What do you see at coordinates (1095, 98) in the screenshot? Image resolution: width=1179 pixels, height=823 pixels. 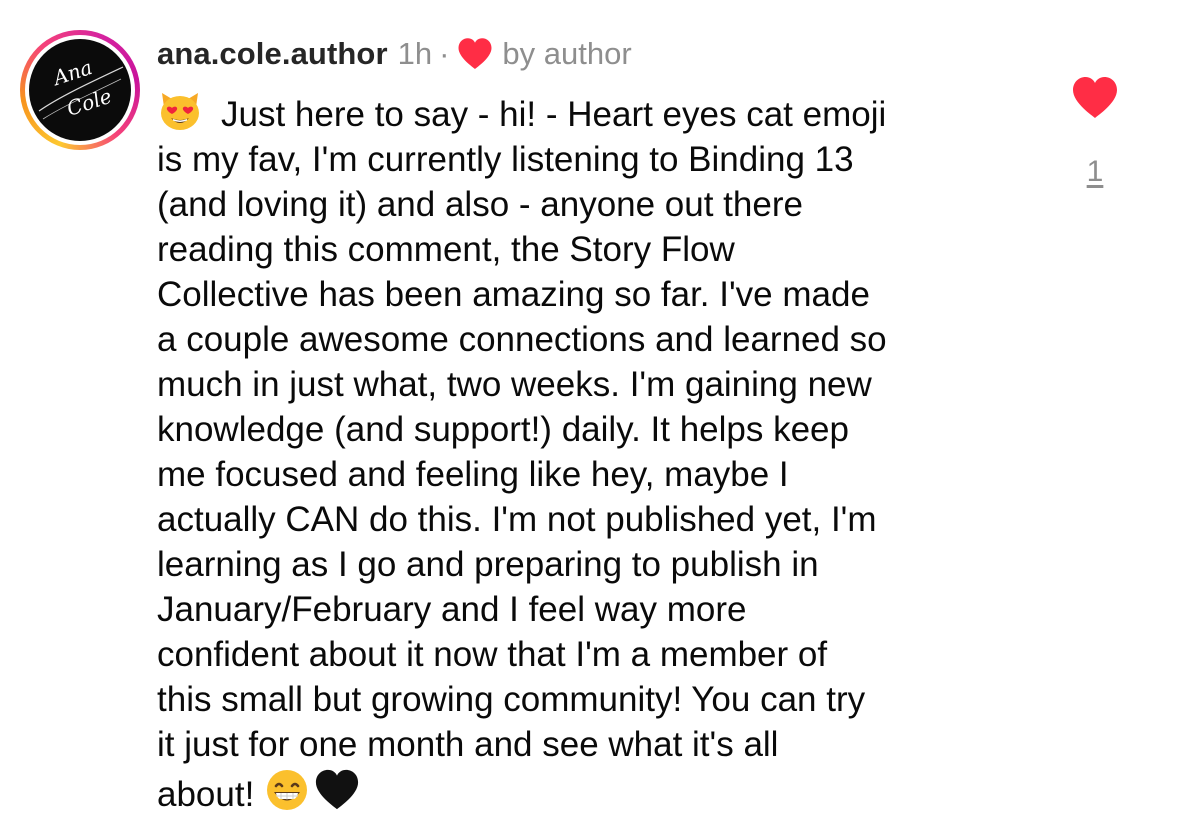 I see `like-heart-icon` at bounding box center [1095, 98].